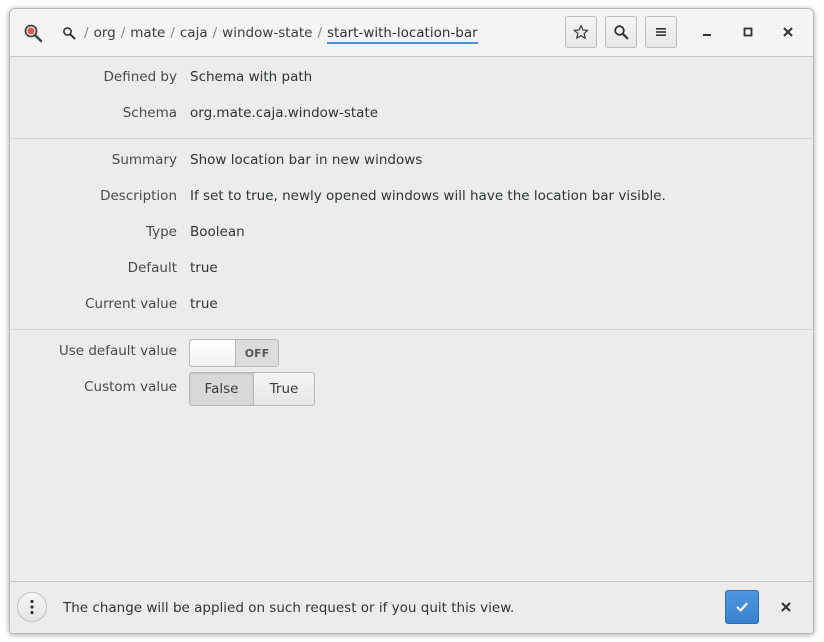  I want to click on default-label: Default, so click(152, 268).